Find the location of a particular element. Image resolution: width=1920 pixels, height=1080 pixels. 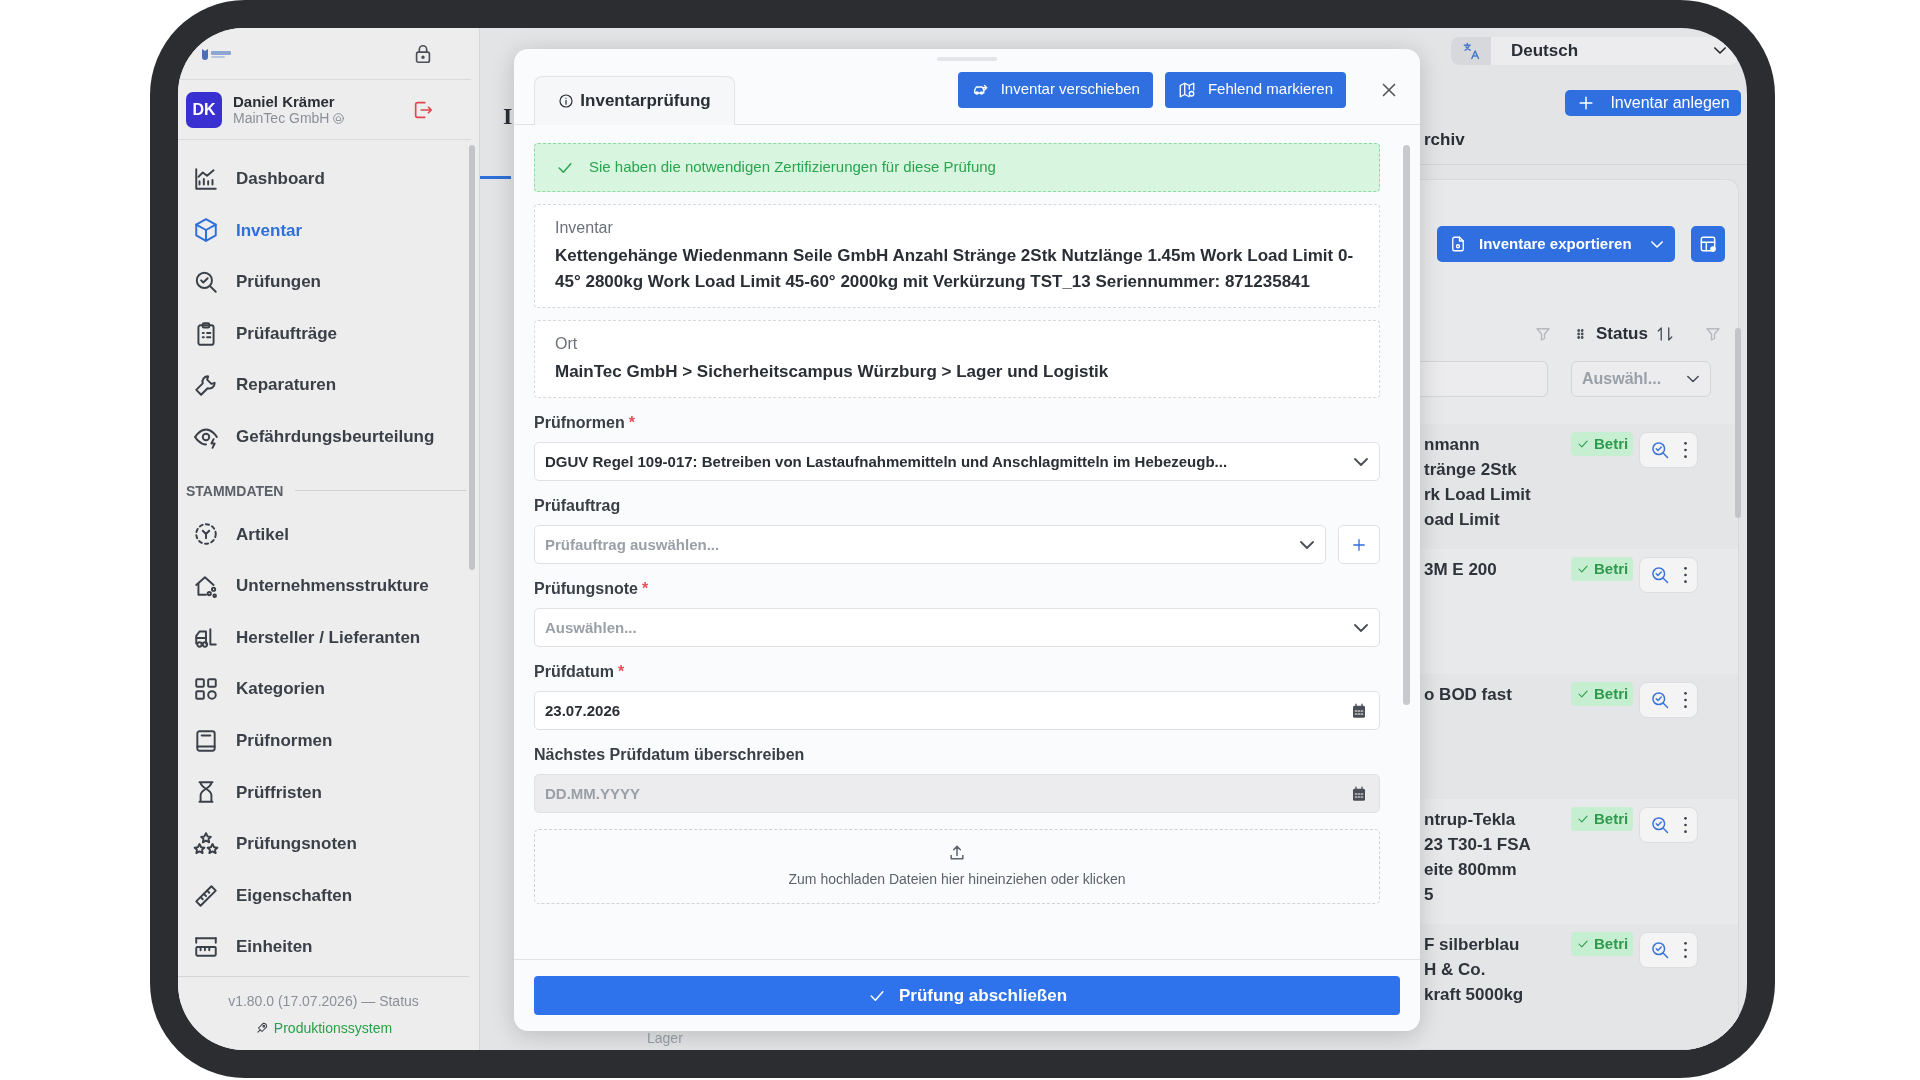

table-cell-text: 5 is located at coordinates (1429, 895).